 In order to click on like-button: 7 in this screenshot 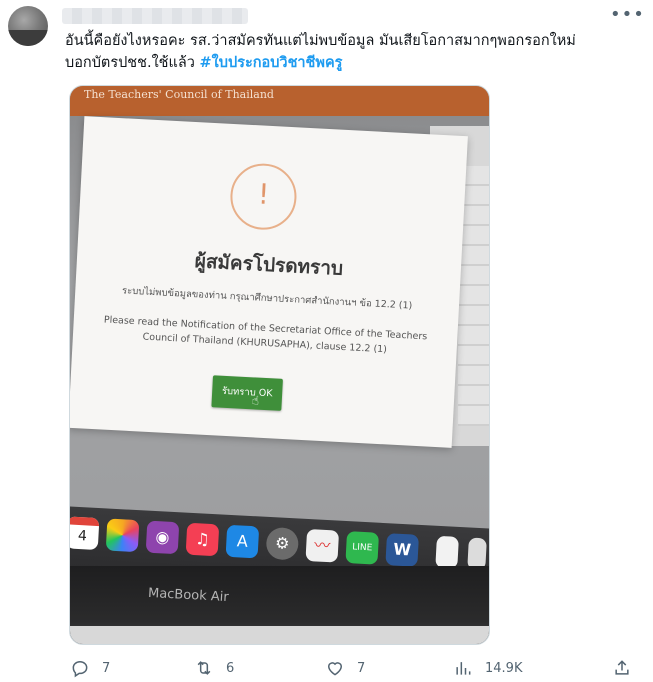, I will do `click(345, 668)`.